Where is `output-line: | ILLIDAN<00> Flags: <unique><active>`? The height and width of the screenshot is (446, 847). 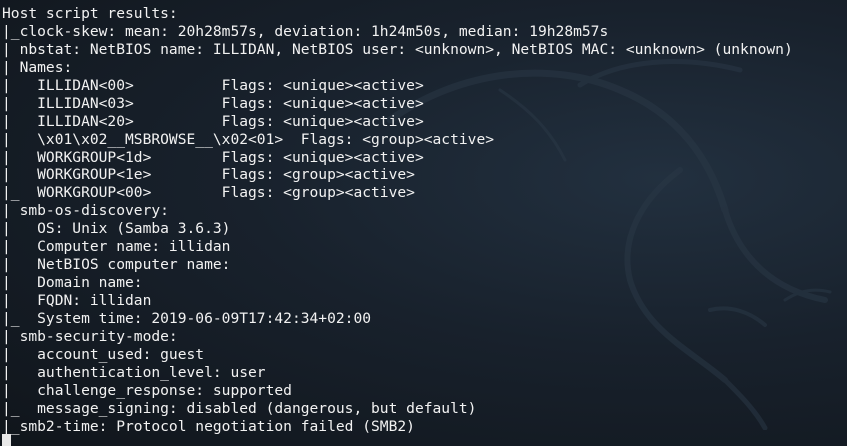 output-line: | ILLIDAN<00> Flags: <unique><active> is located at coordinates (213, 85).